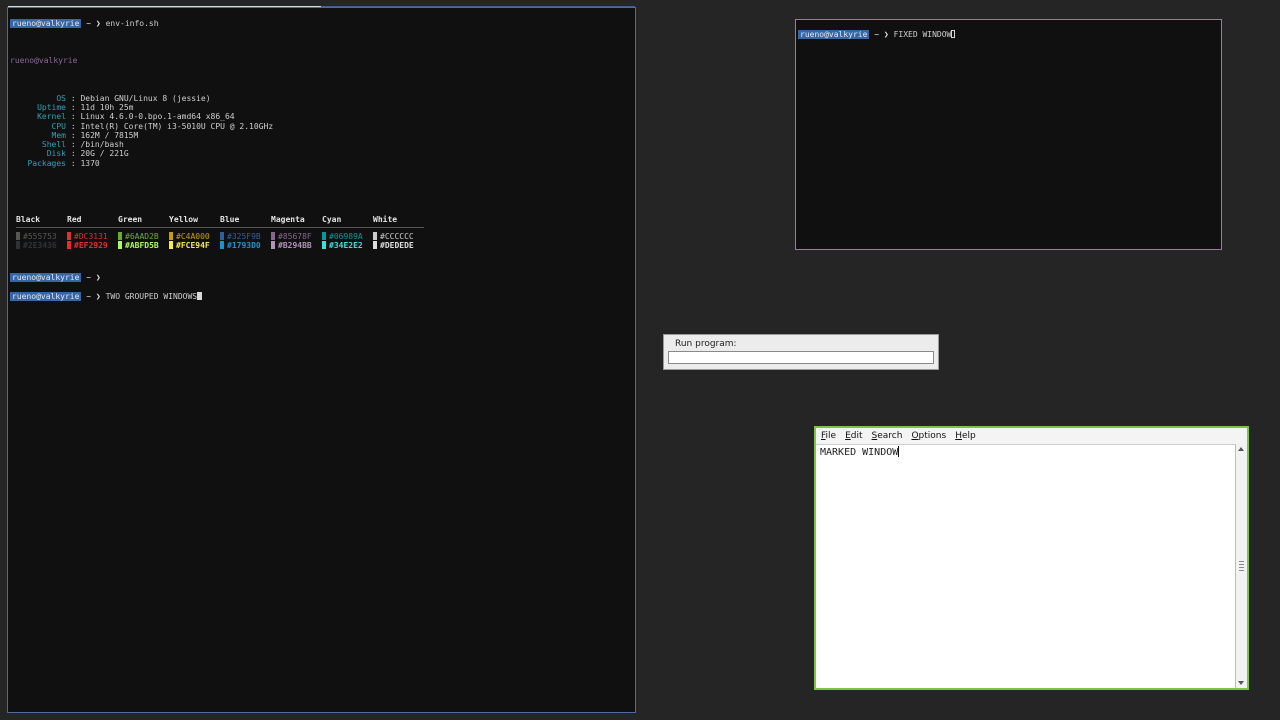 The image size is (1280, 720). I want to click on palette-normal-cell: #555753, so click(41, 236).